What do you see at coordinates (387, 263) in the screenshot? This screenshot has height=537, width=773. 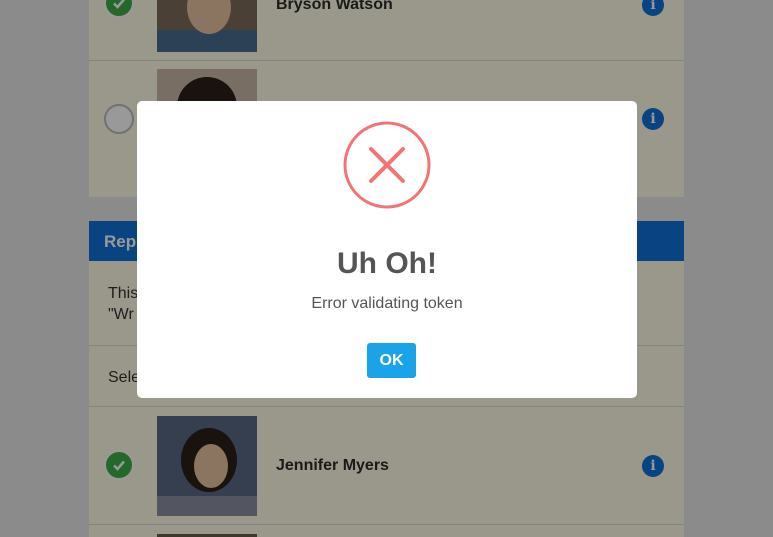 I see `dialog-title: Uh Oh!` at bounding box center [387, 263].